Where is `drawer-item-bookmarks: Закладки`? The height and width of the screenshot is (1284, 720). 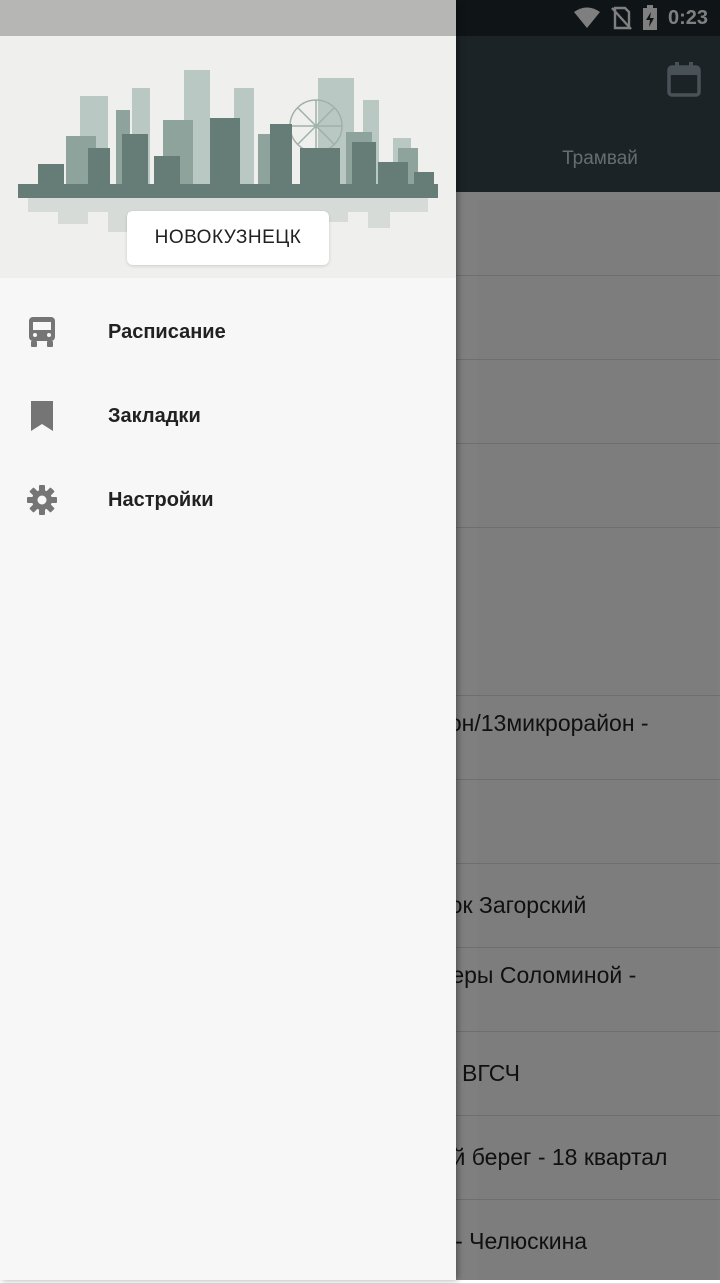 drawer-item-bookmarks: Закладки is located at coordinates (228, 416).